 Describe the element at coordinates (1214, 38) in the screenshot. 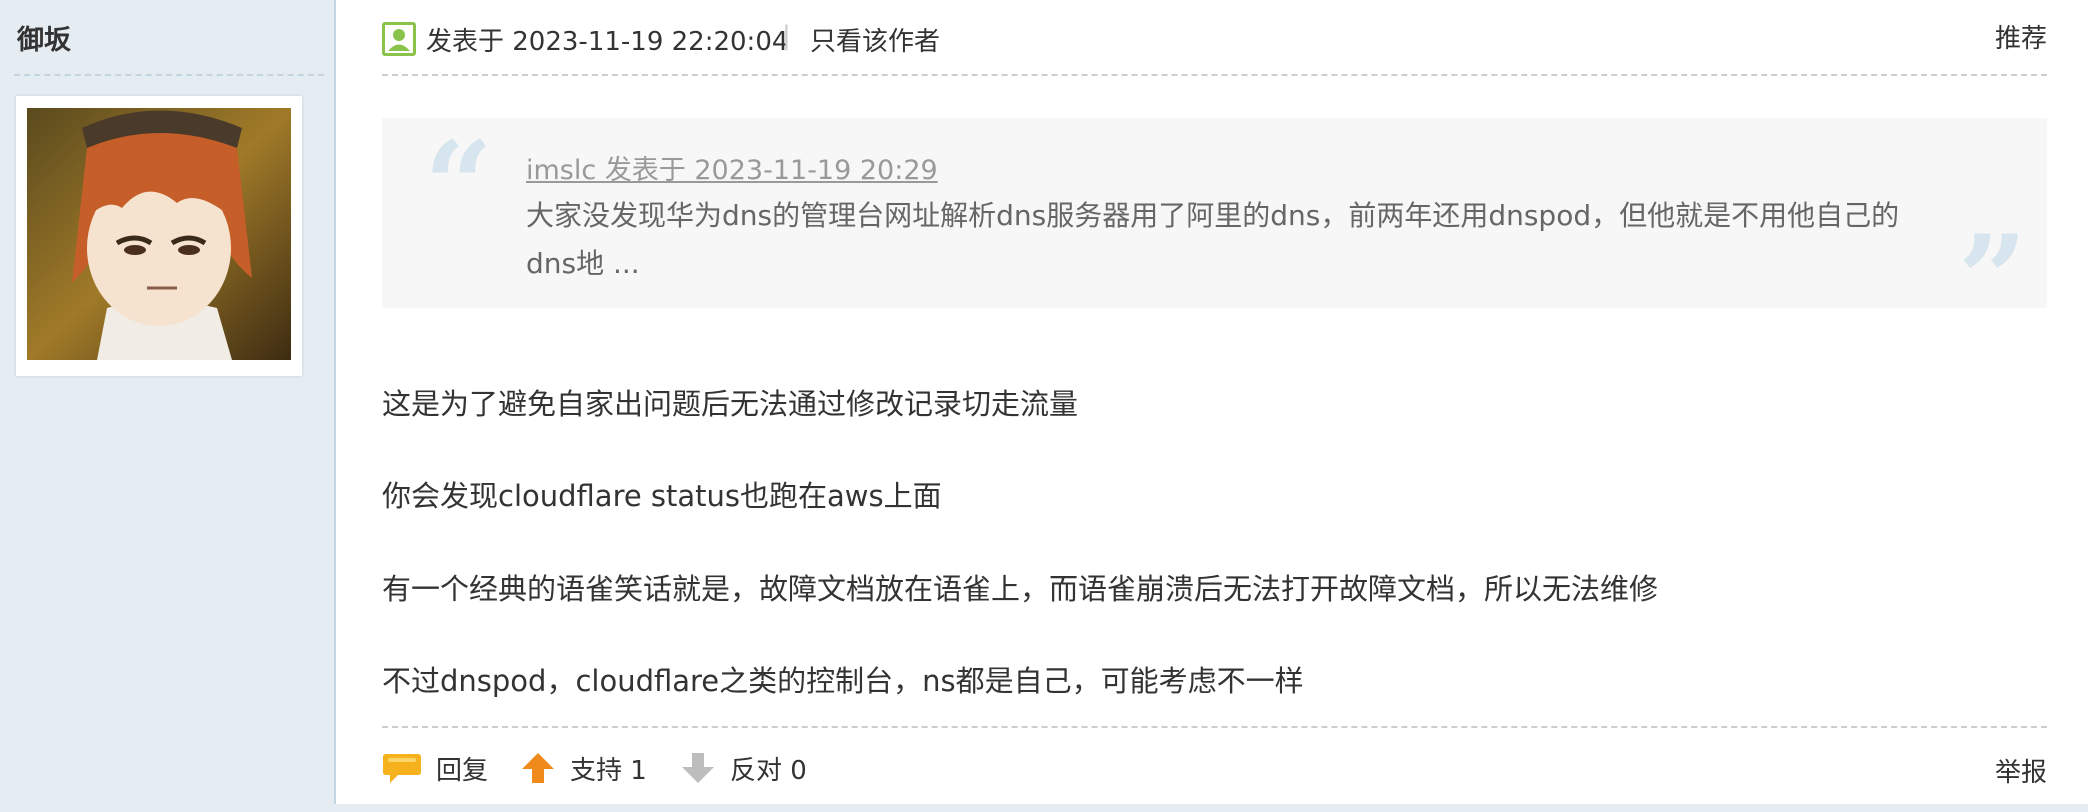

I see `post-header: 发表于 2023-11-19 22:20:04 | 只看该作者 推荐` at that location.